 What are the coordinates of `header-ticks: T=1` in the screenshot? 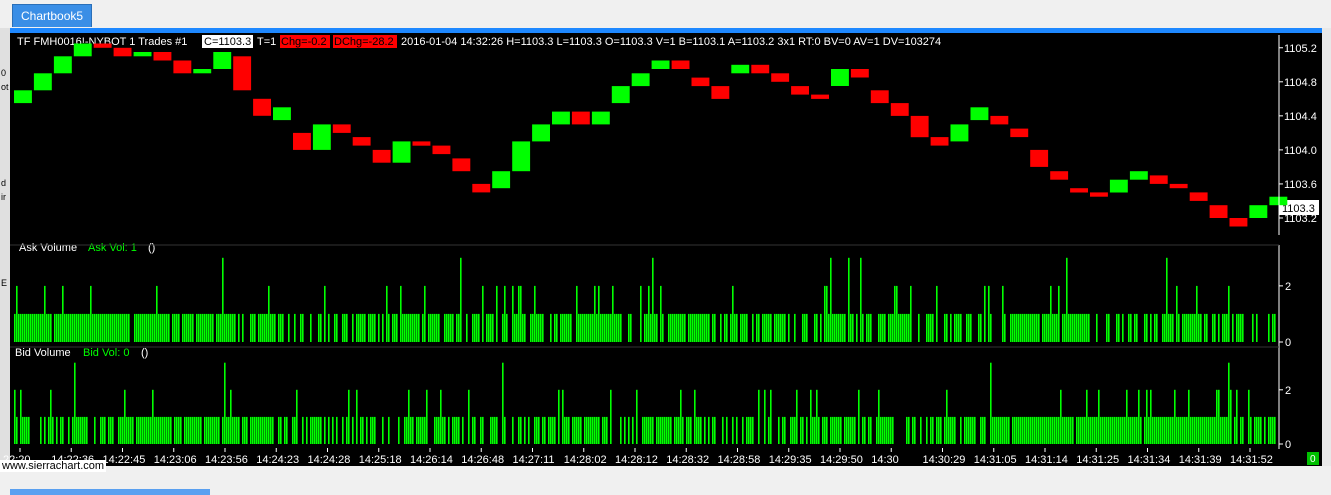 It's located at (266, 42).